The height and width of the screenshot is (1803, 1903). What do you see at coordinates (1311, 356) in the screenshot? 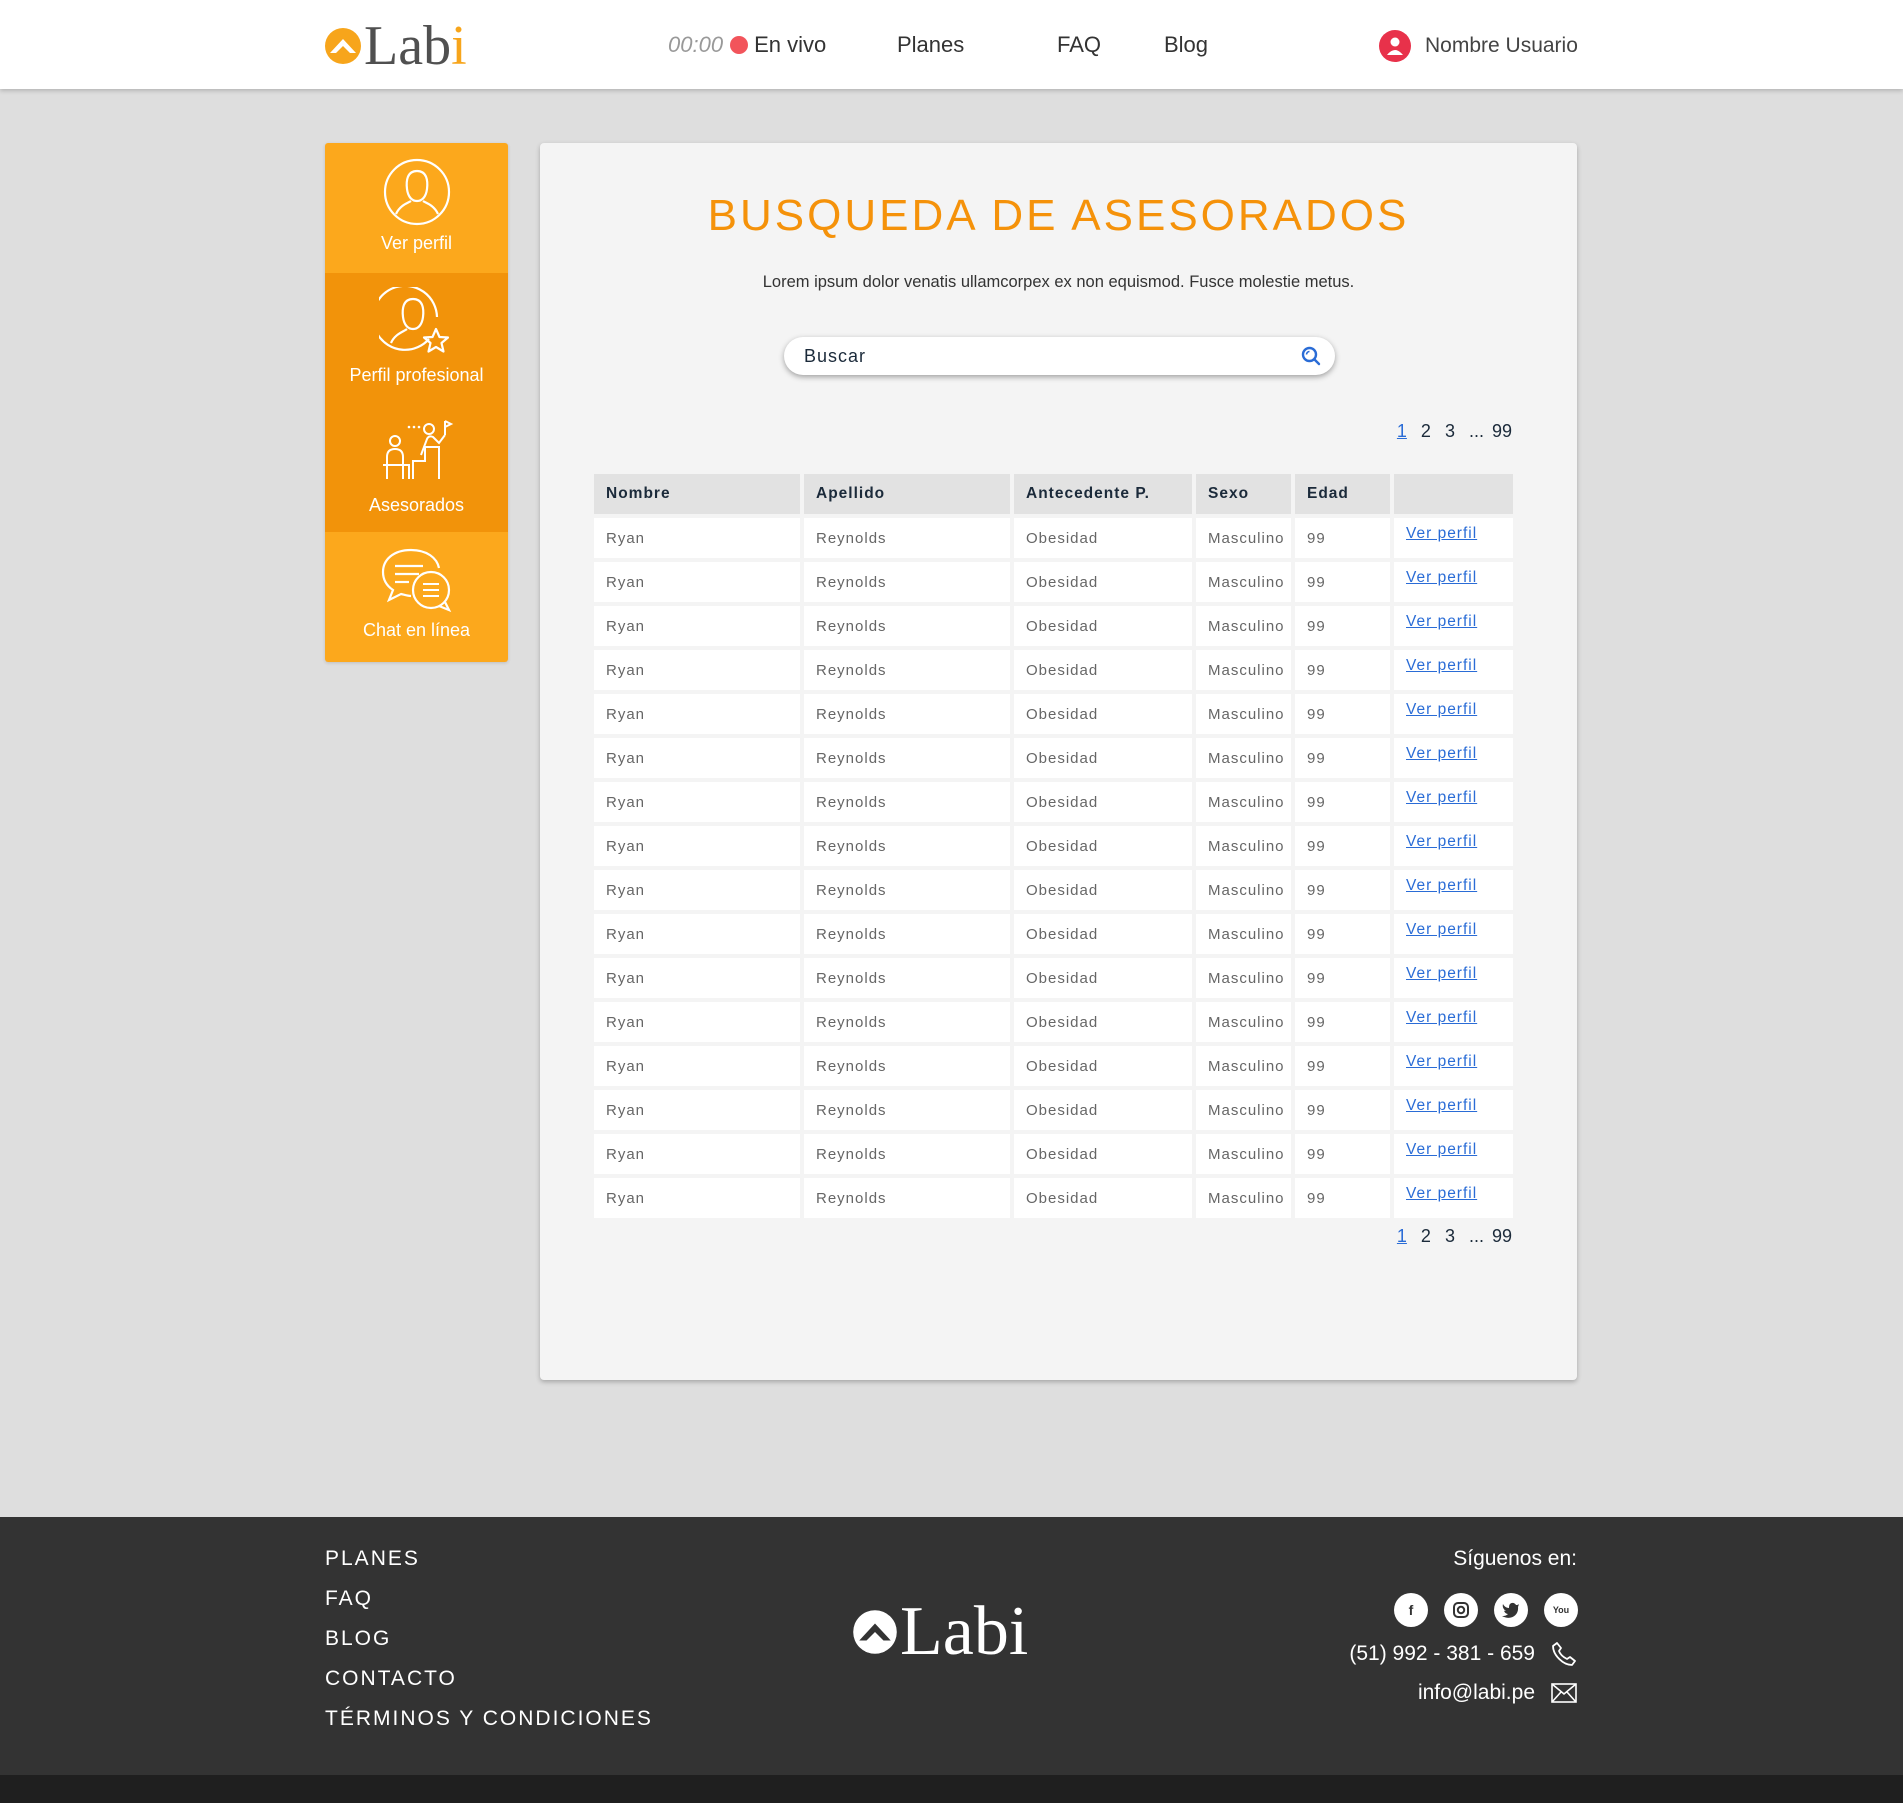
I see `search-icon` at bounding box center [1311, 356].